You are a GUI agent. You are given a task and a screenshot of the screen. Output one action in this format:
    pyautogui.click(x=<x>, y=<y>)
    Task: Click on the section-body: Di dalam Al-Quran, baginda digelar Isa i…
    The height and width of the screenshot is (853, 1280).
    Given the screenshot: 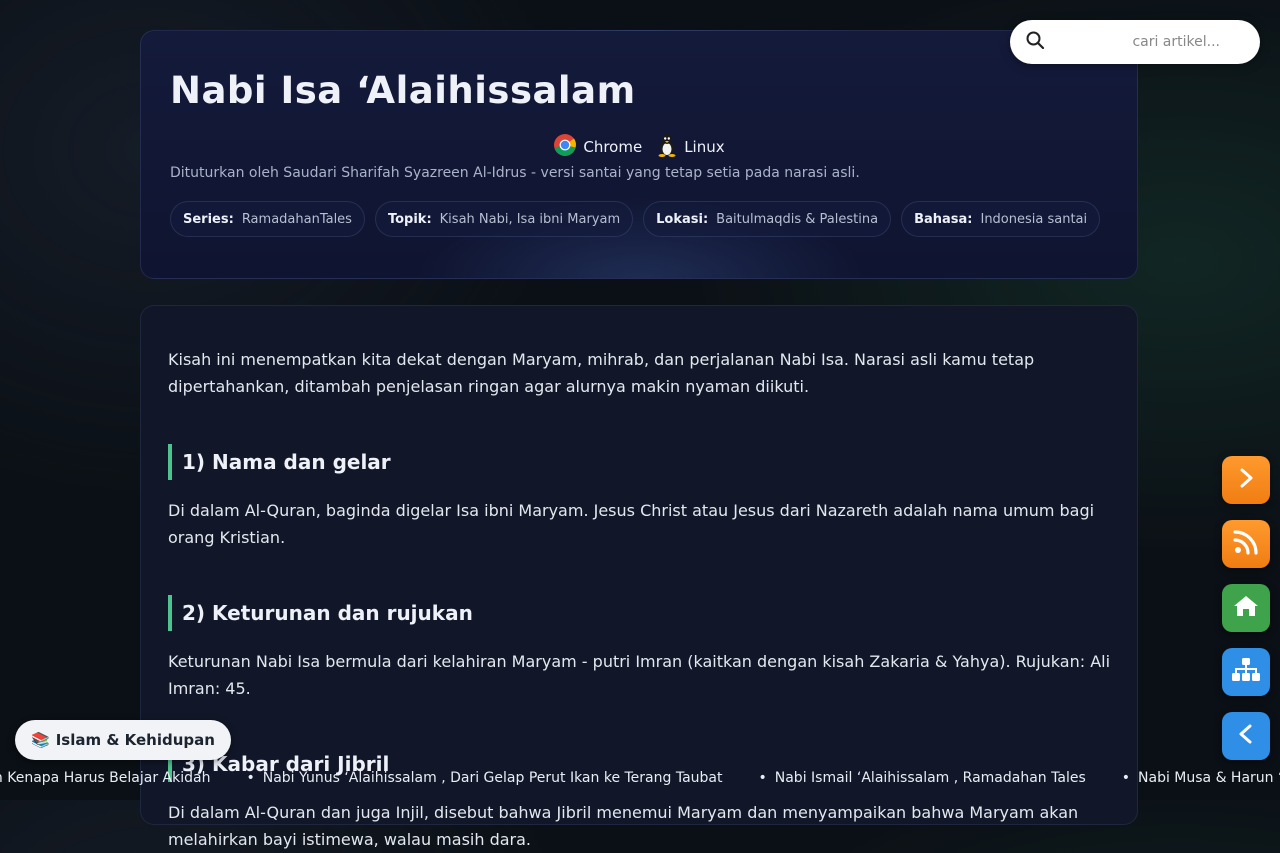 What is the action you would take?
    pyautogui.click(x=631, y=524)
    